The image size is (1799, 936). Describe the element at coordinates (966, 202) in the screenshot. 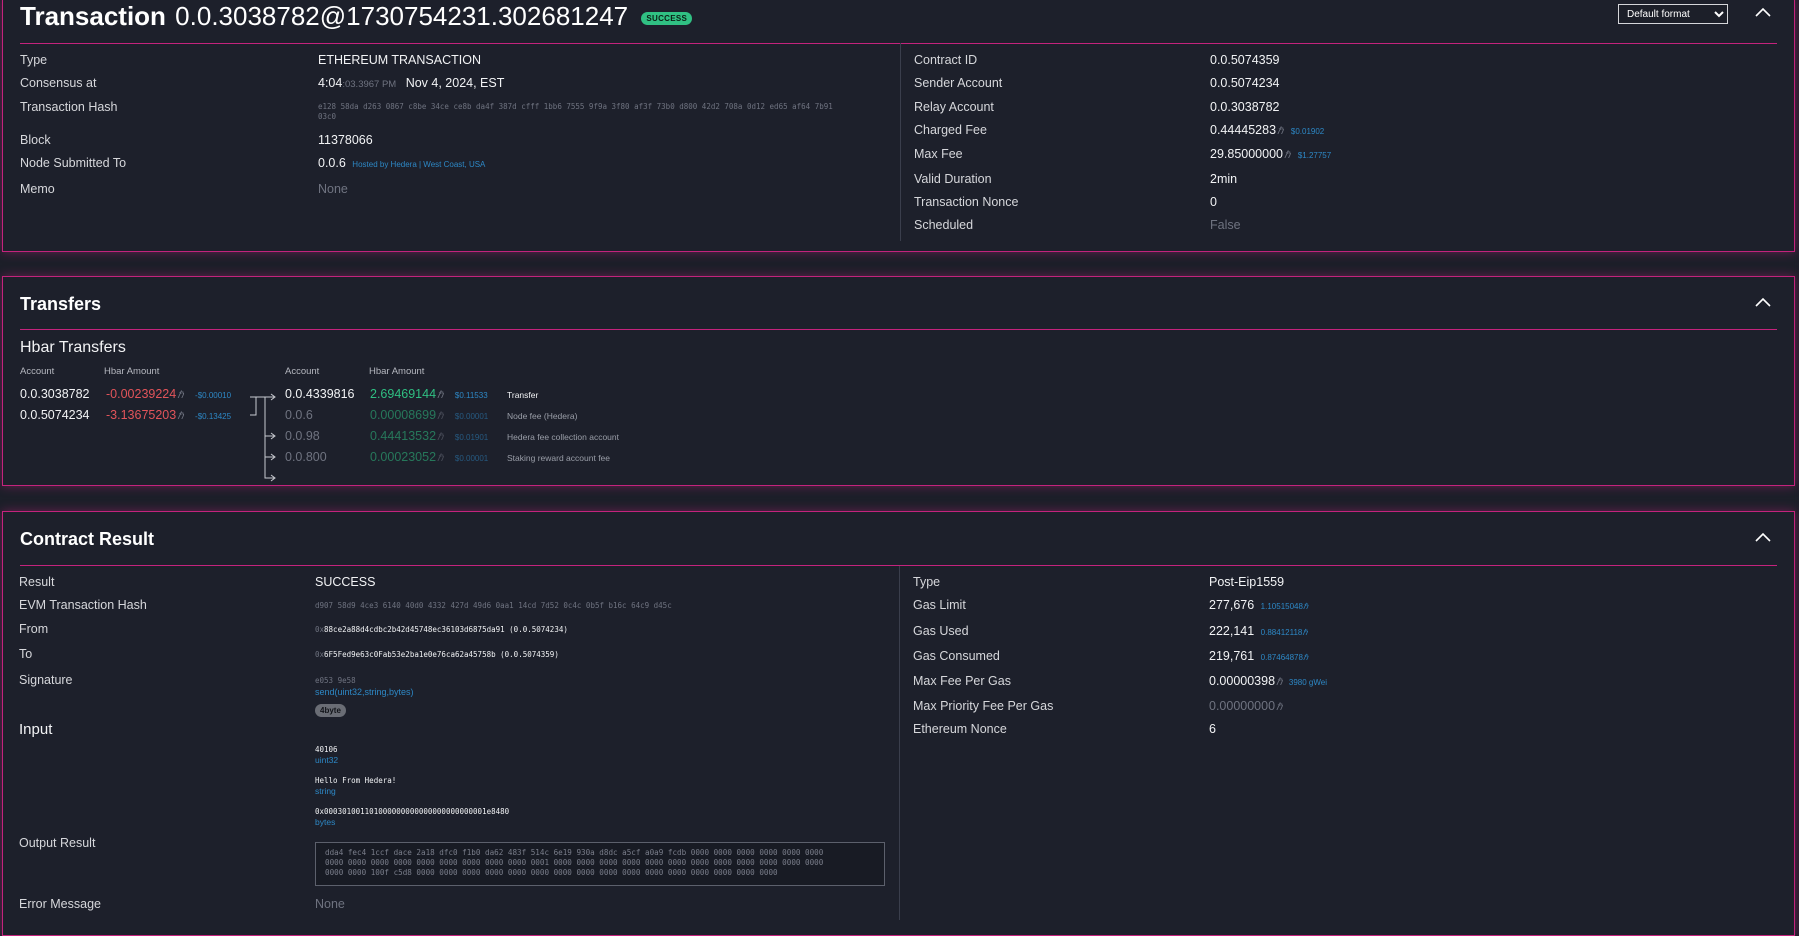

I see `tx-nonce-label: Transaction Nonce` at that location.